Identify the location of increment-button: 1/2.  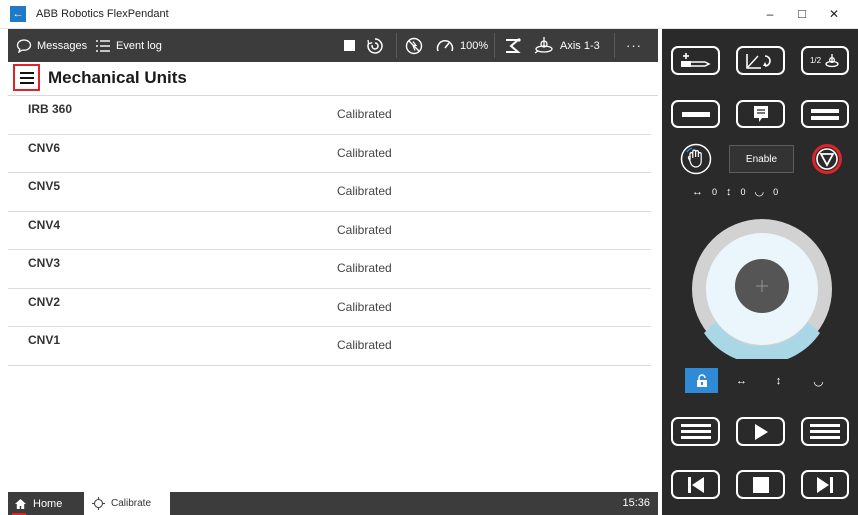
(825, 60).